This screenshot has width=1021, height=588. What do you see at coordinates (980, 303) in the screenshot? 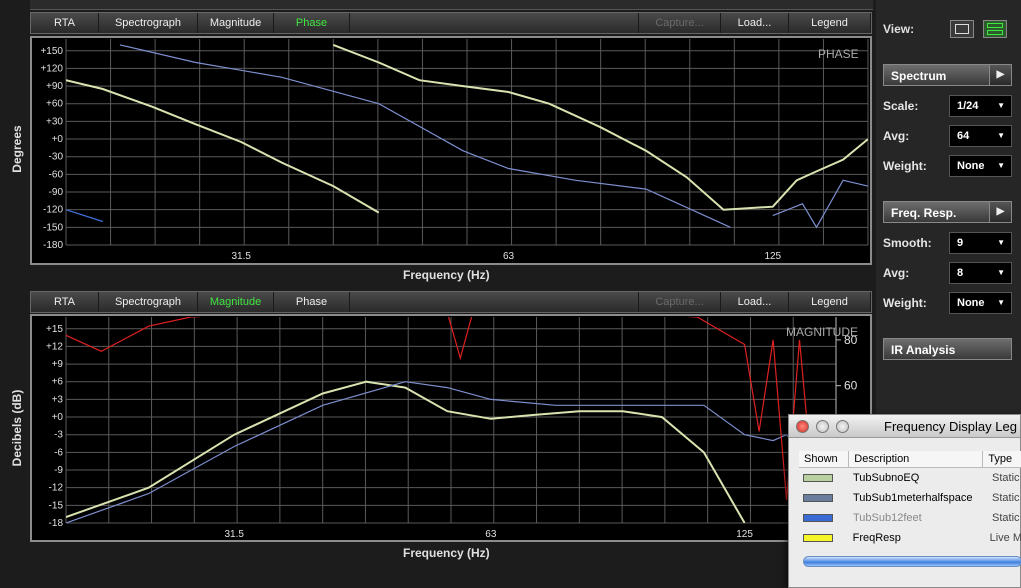
I see `weight2-select: None ▼` at bounding box center [980, 303].